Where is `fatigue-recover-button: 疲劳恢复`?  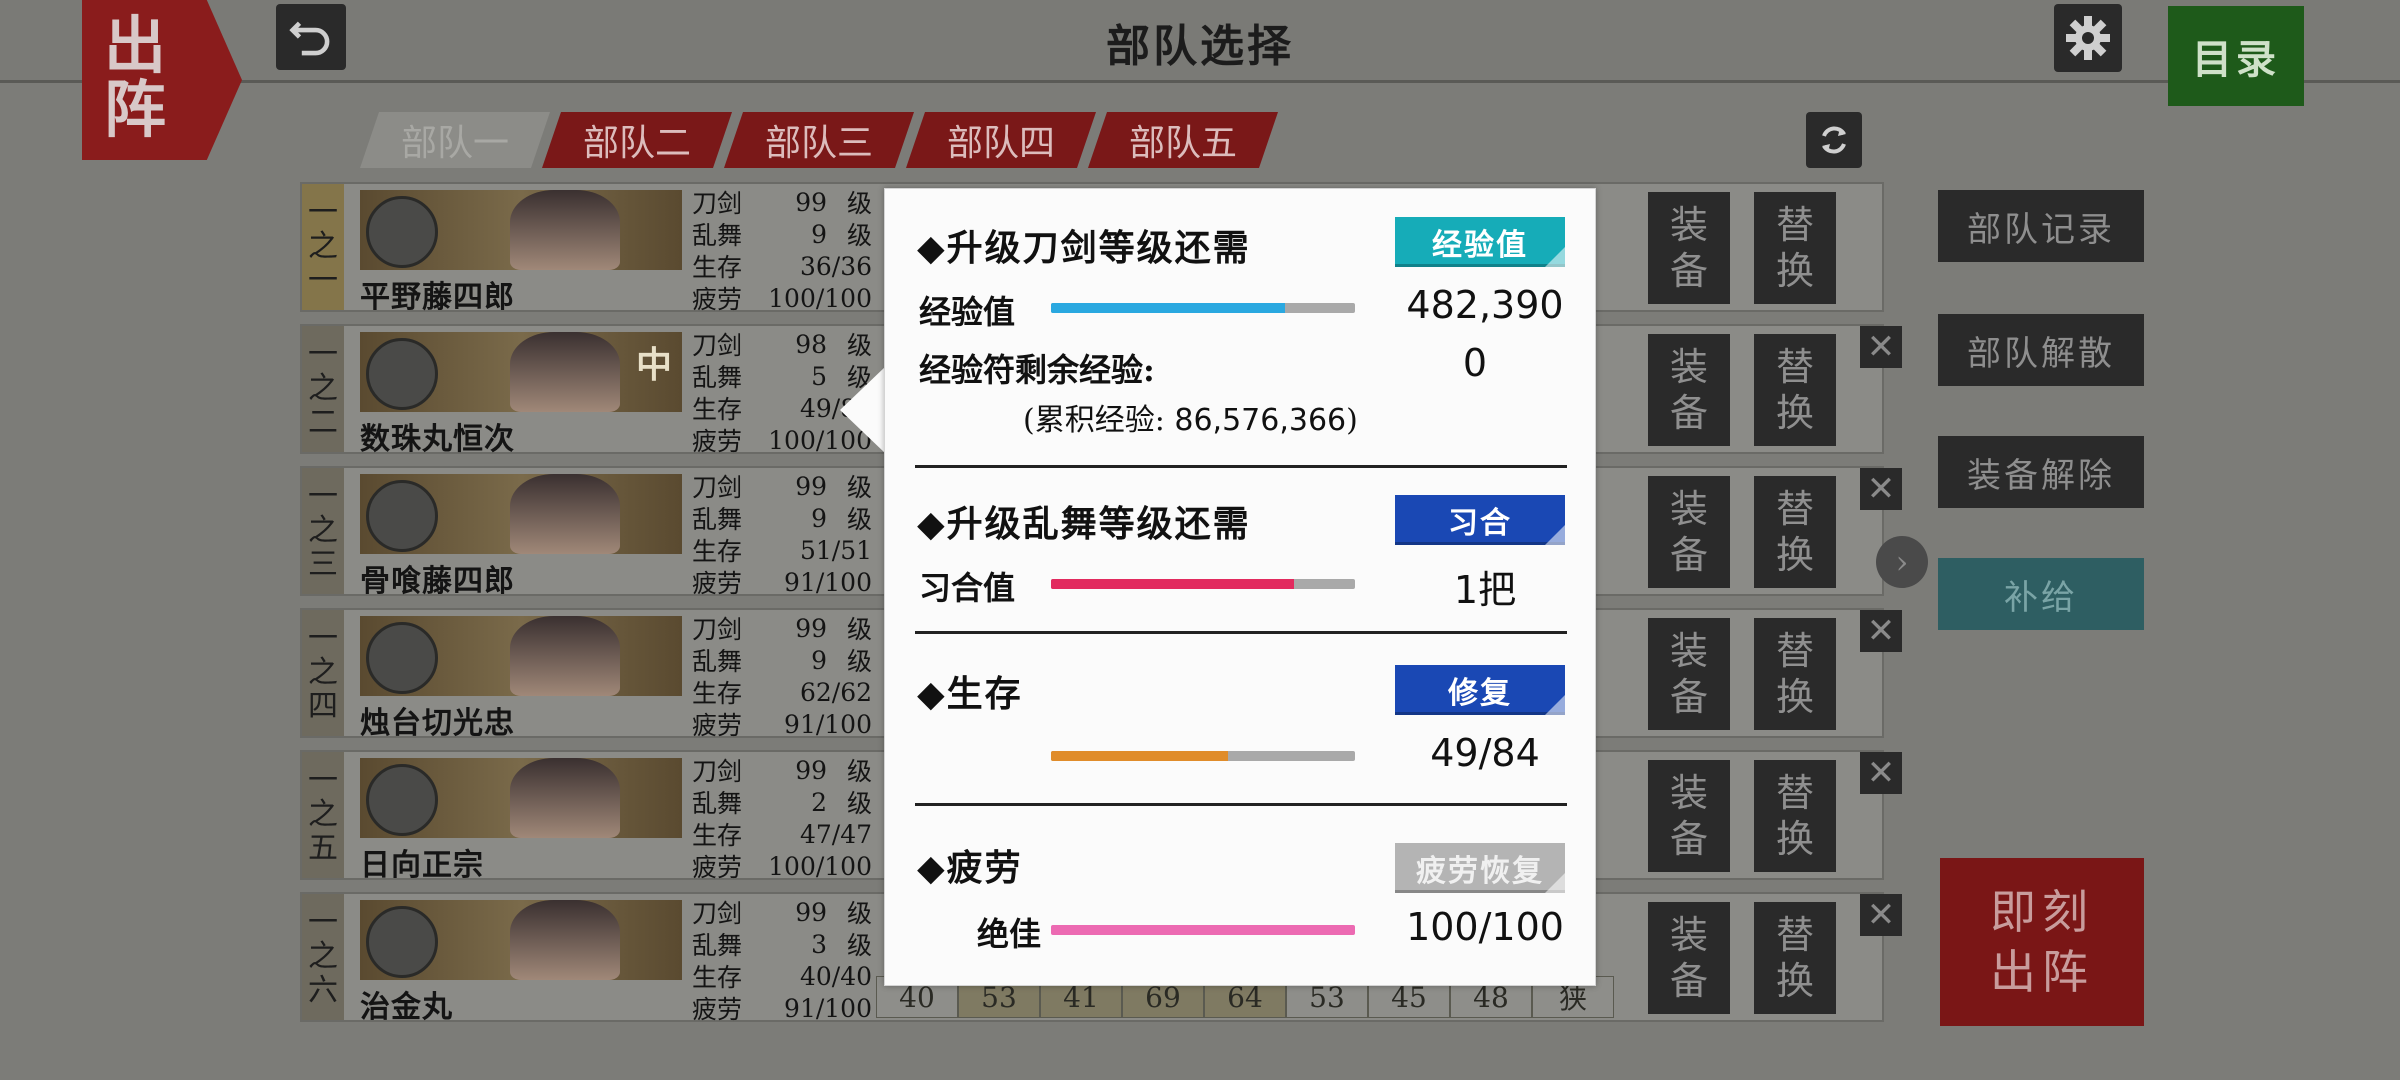 fatigue-recover-button: 疲劳恢复 is located at coordinates (1480, 868).